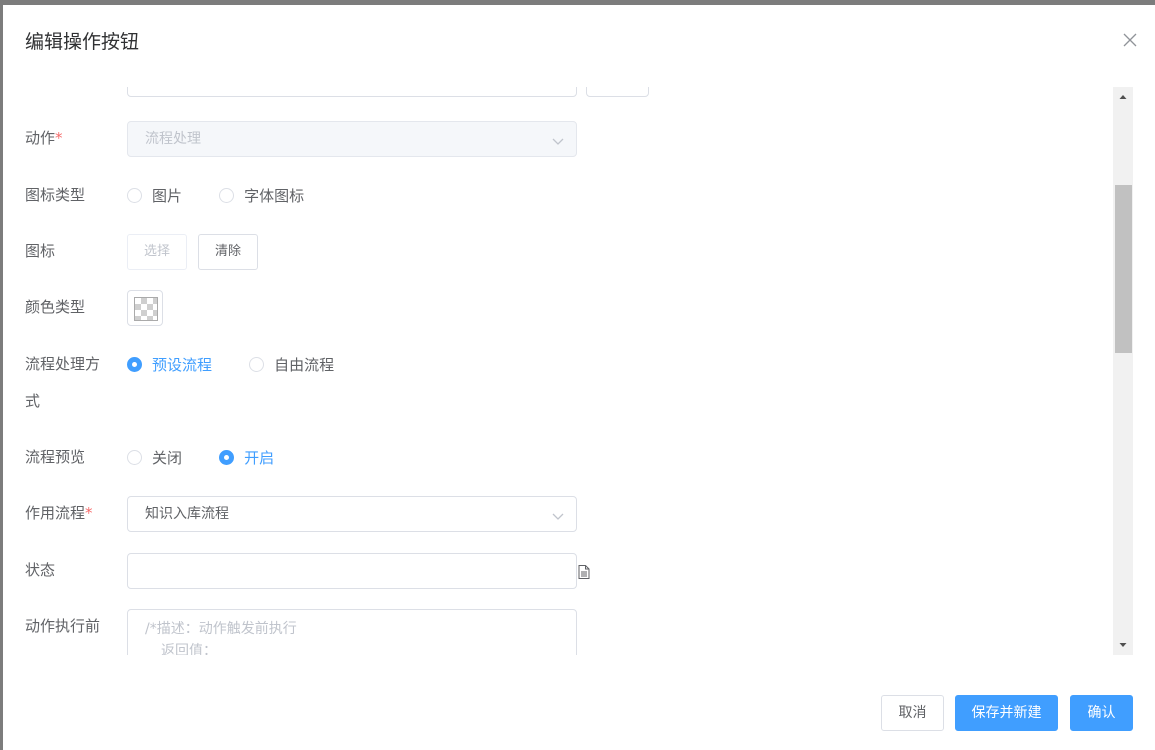  Describe the element at coordinates (246, 457) in the screenshot. I see `radio-preview-on: 开启` at that location.